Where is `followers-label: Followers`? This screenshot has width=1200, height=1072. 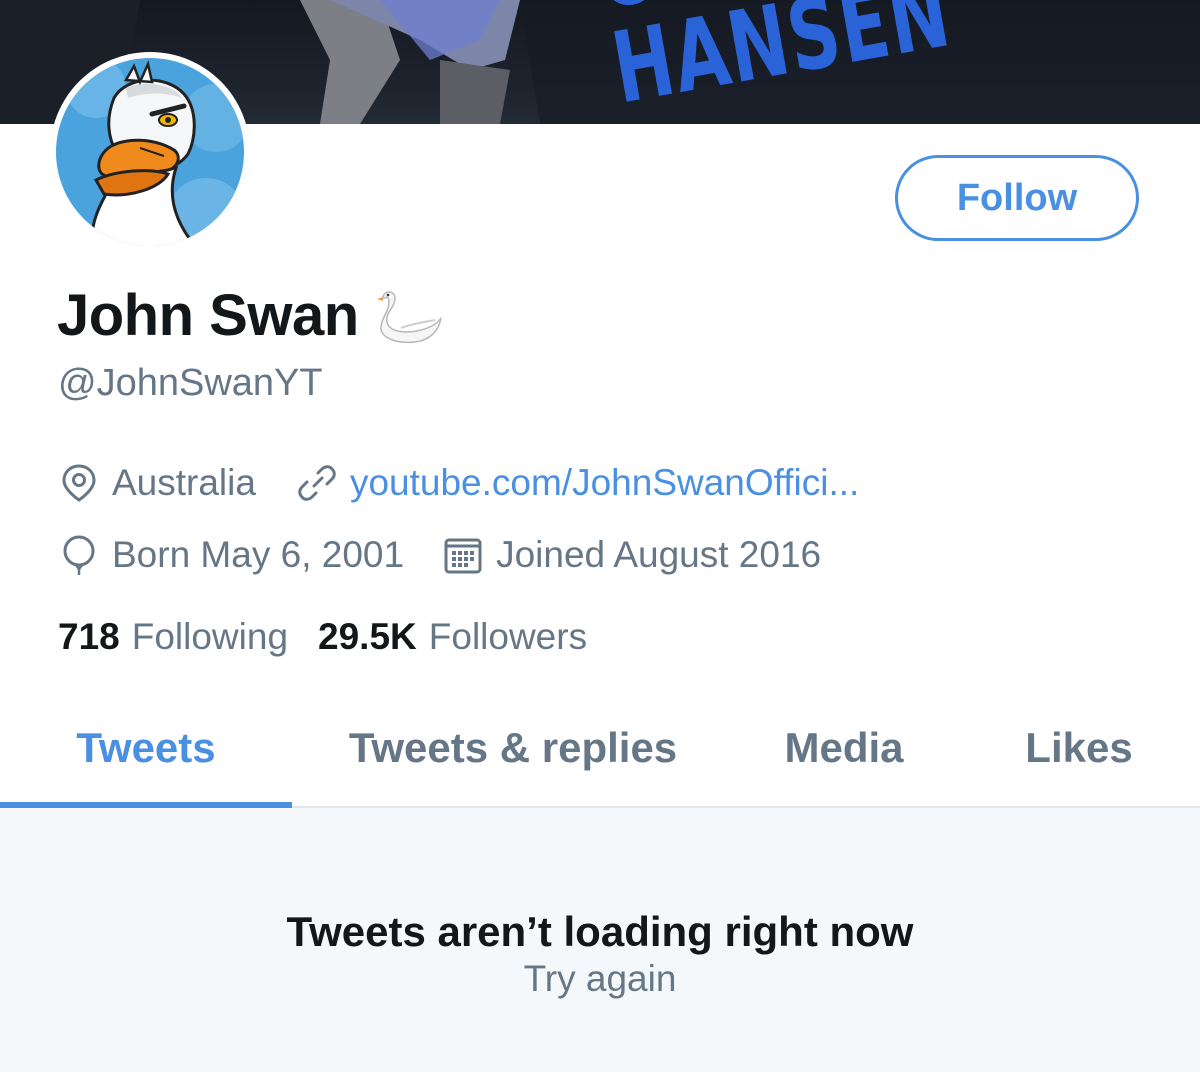
followers-label: Followers is located at coordinates (508, 636).